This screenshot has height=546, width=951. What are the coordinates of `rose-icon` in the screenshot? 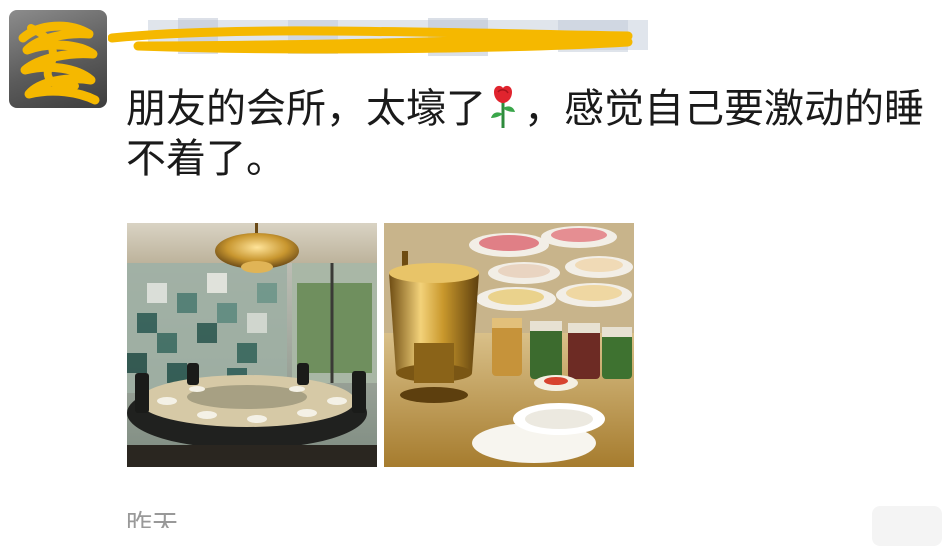 It's located at (503, 107).